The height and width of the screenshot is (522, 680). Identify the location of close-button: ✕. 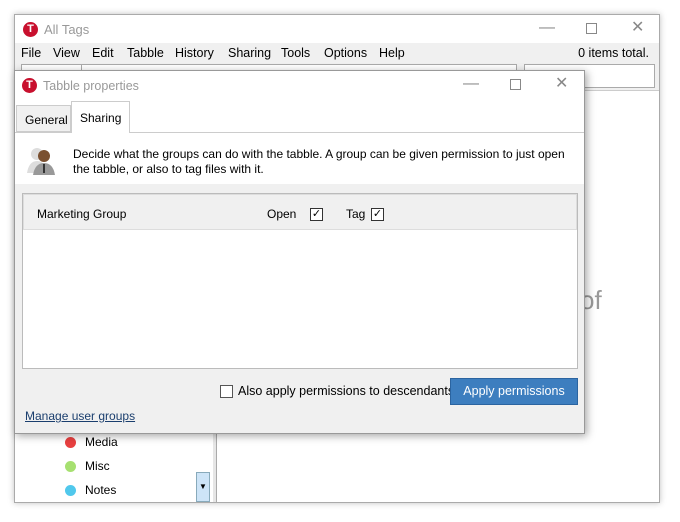
(637, 28).